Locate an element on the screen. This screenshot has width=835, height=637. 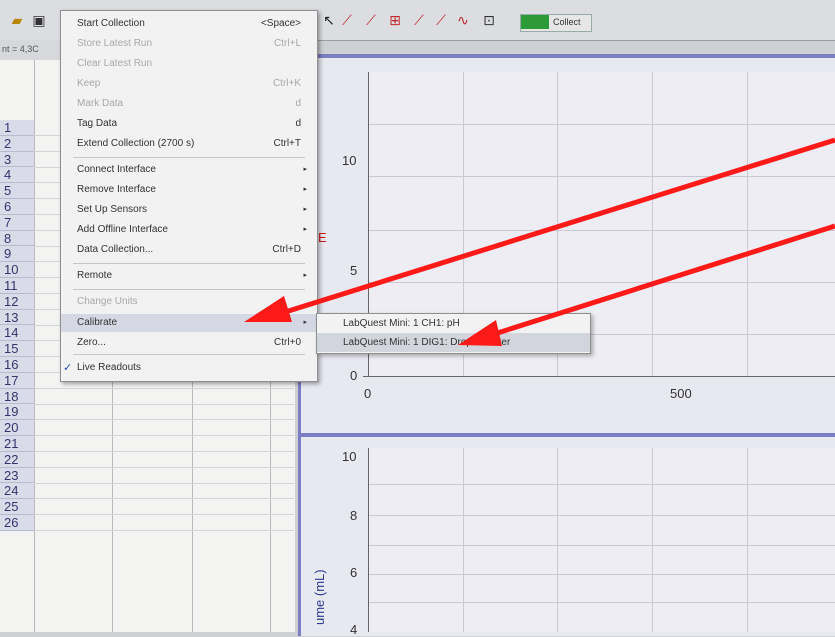
menu-item-label: Keep is located at coordinates (89, 83).